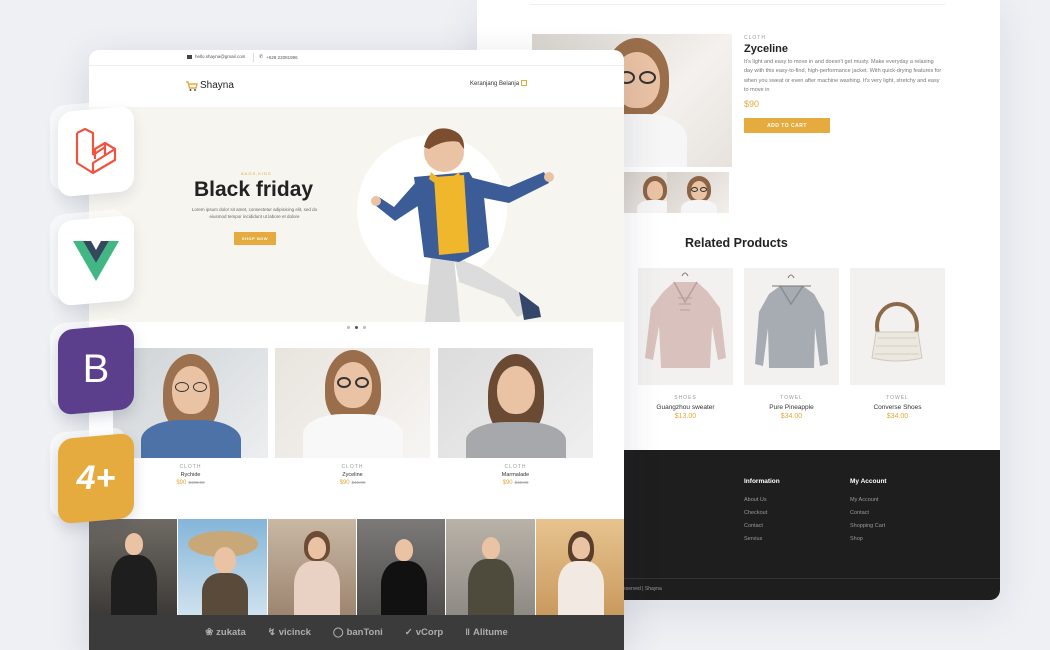  I want to click on email-text: hello.shayna@gmail.com, so click(220, 56).